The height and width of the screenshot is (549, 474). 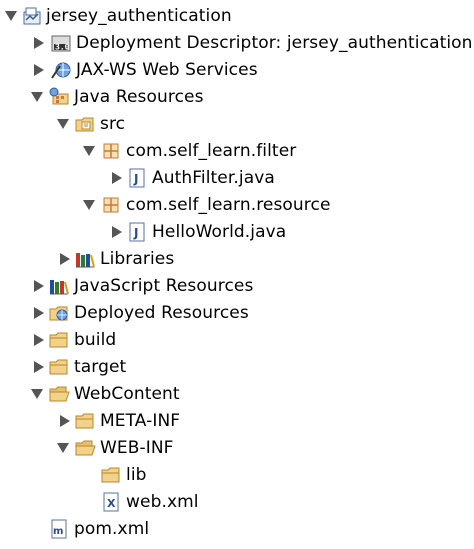 I want to click on libraries-icon, so click(x=85, y=259).